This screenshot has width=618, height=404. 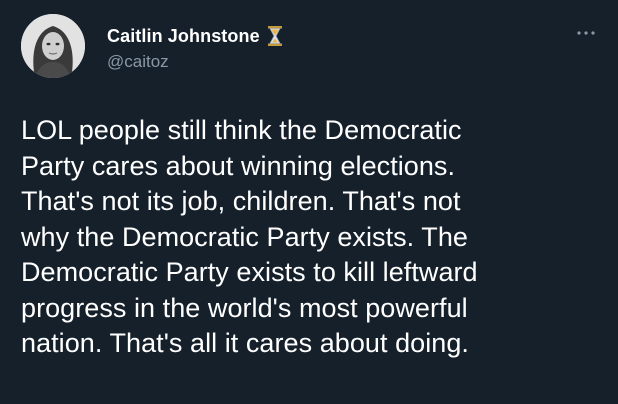 What do you see at coordinates (275, 36) in the screenshot?
I see `hourglass-icon` at bounding box center [275, 36].